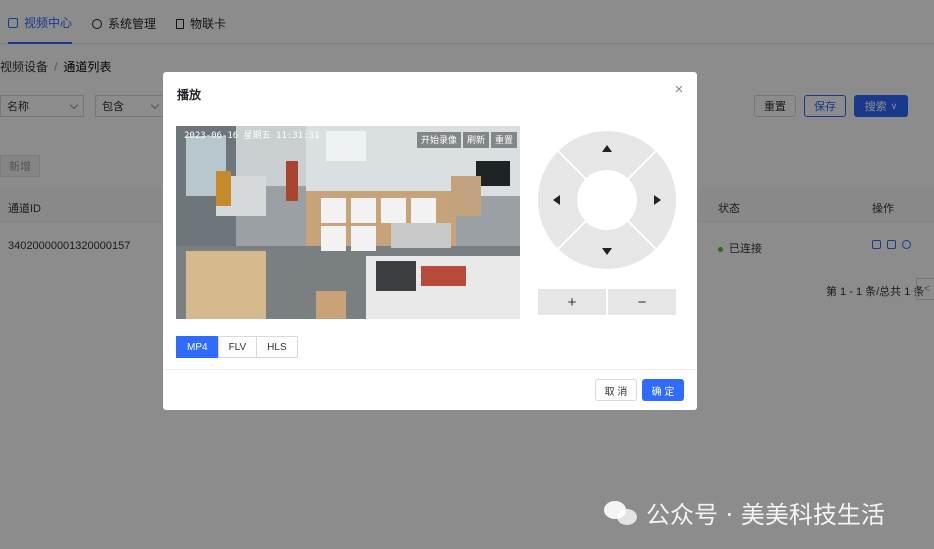  Describe the element at coordinates (642, 302) in the screenshot. I see `zoom-out-button: −` at that location.